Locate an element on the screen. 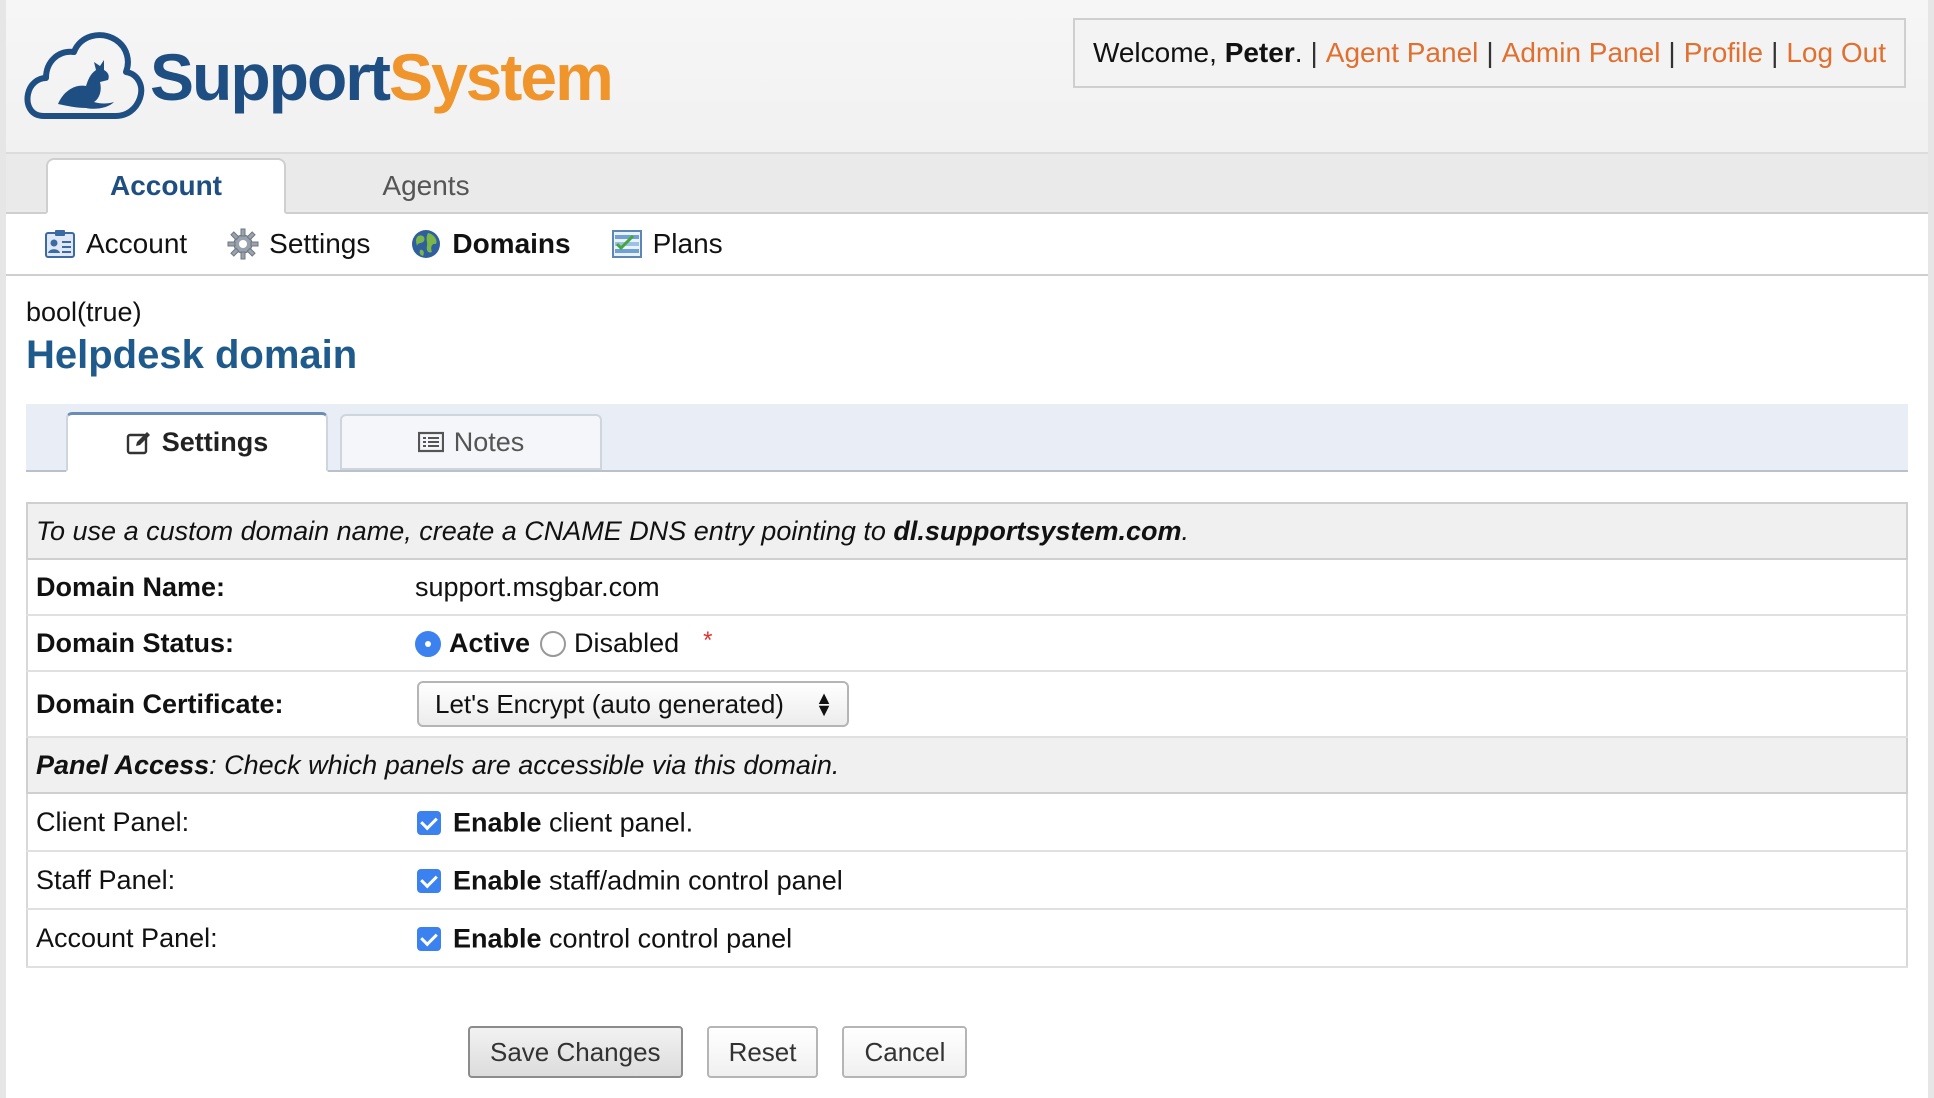 This screenshot has width=1934, height=1098. kangaroo-cloud-icon is located at coordinates (84, 75).